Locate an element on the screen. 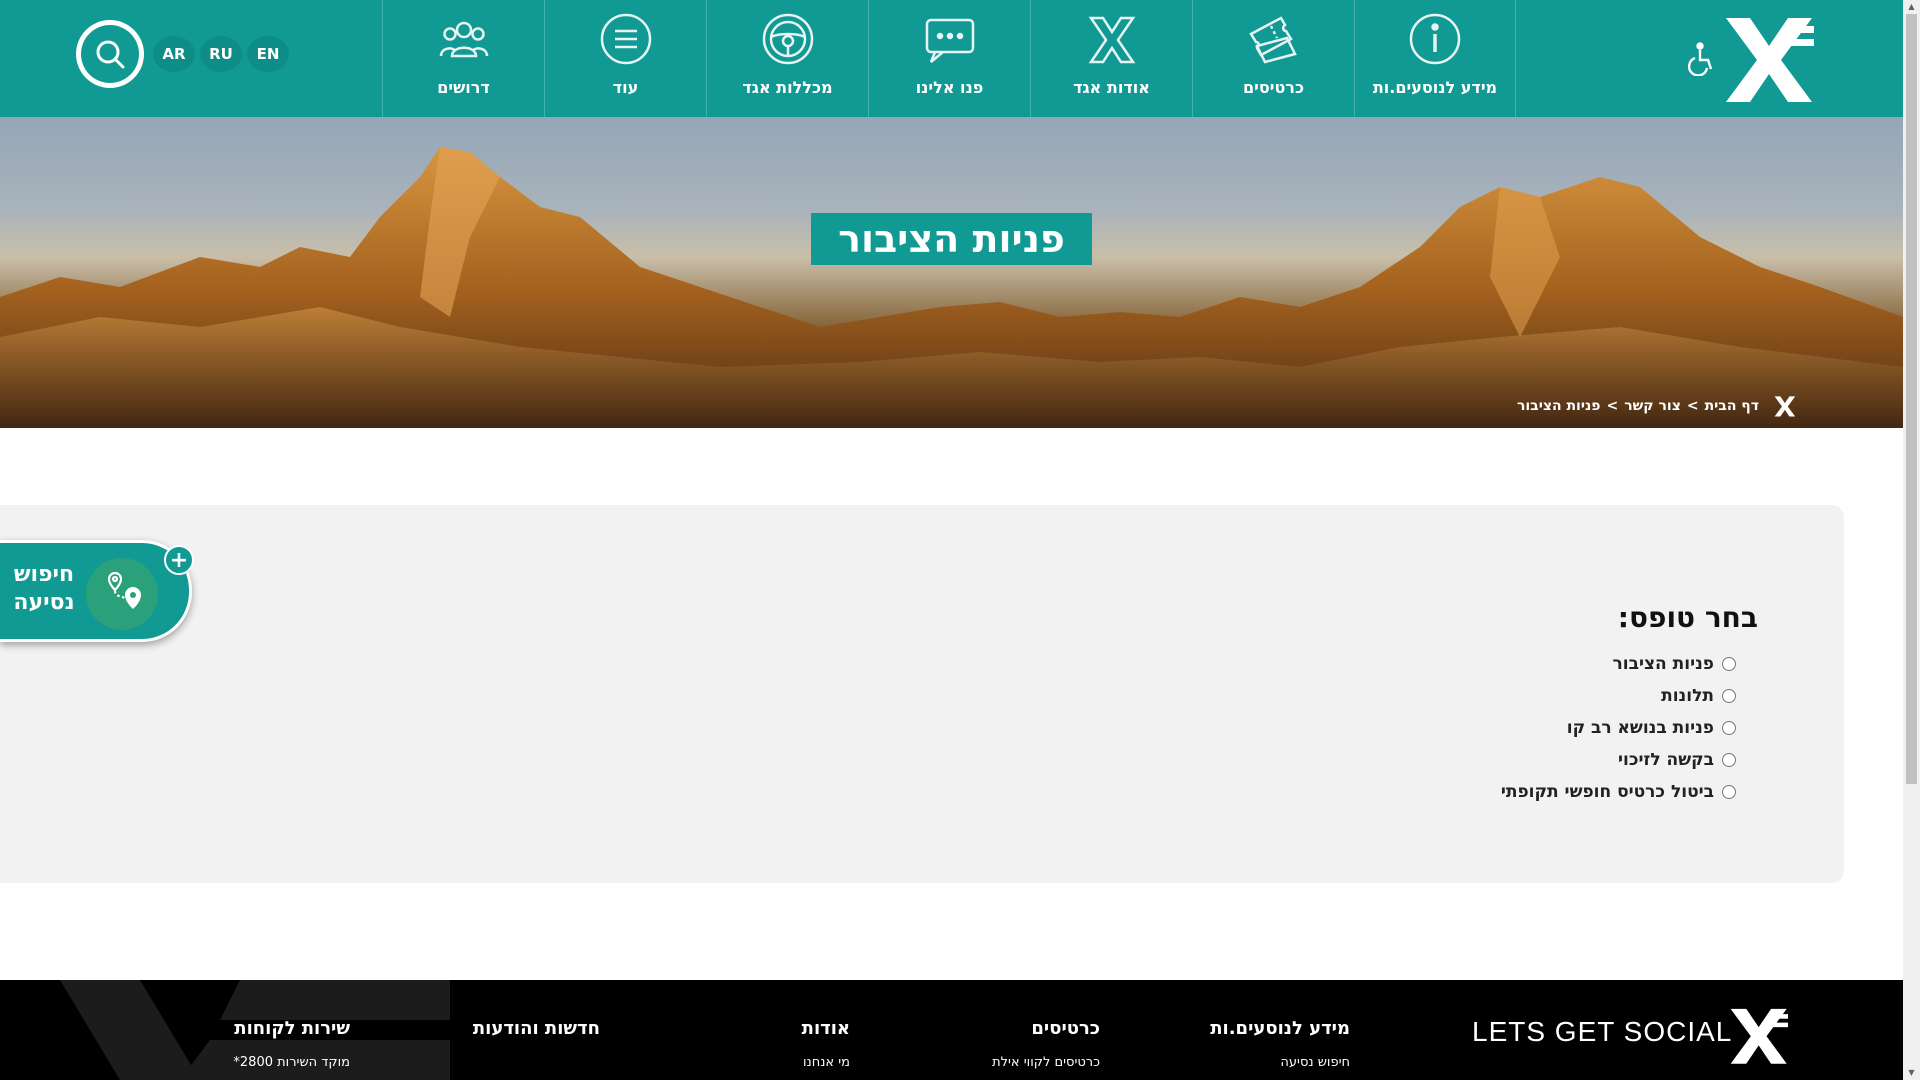 The image size is (1920, 1080). option-label: בקשה לזיכוי is located at coordinates (1666, 760).